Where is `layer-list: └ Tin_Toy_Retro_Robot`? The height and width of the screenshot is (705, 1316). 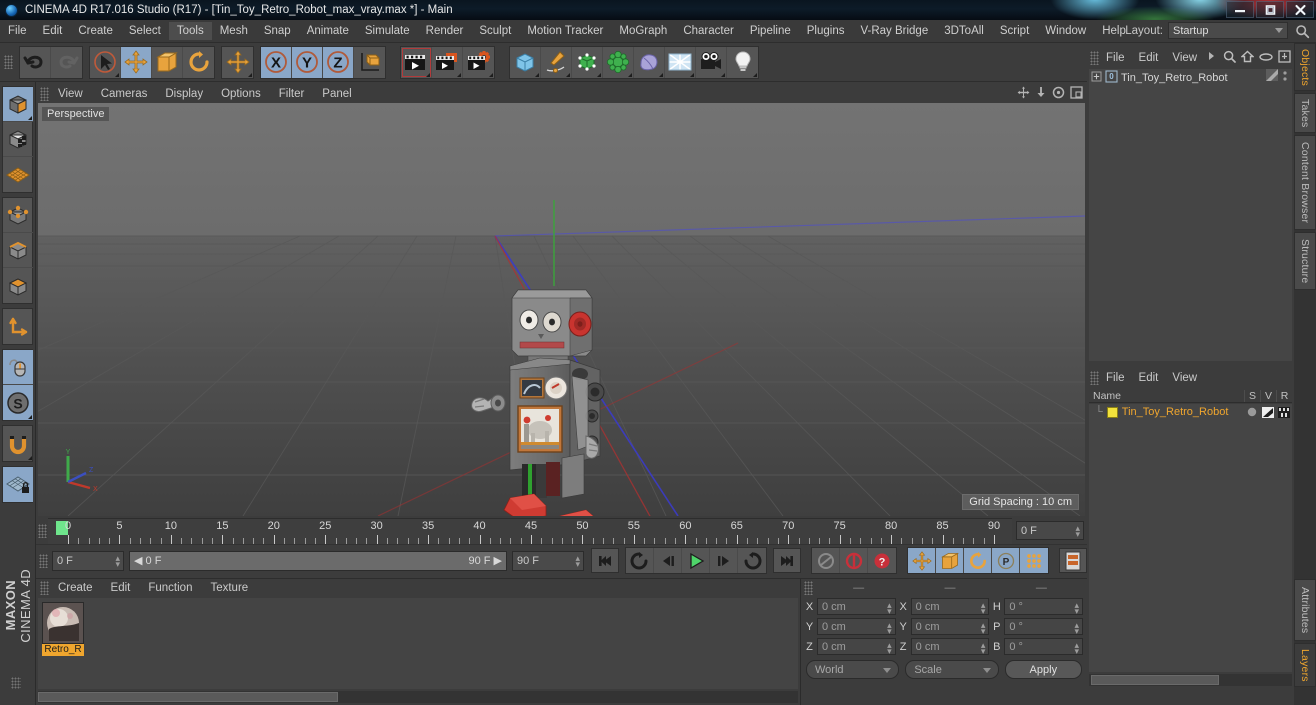
layer-list: └ Tin_Toy_Retro_Robot is located at coordinates (1190, 538).